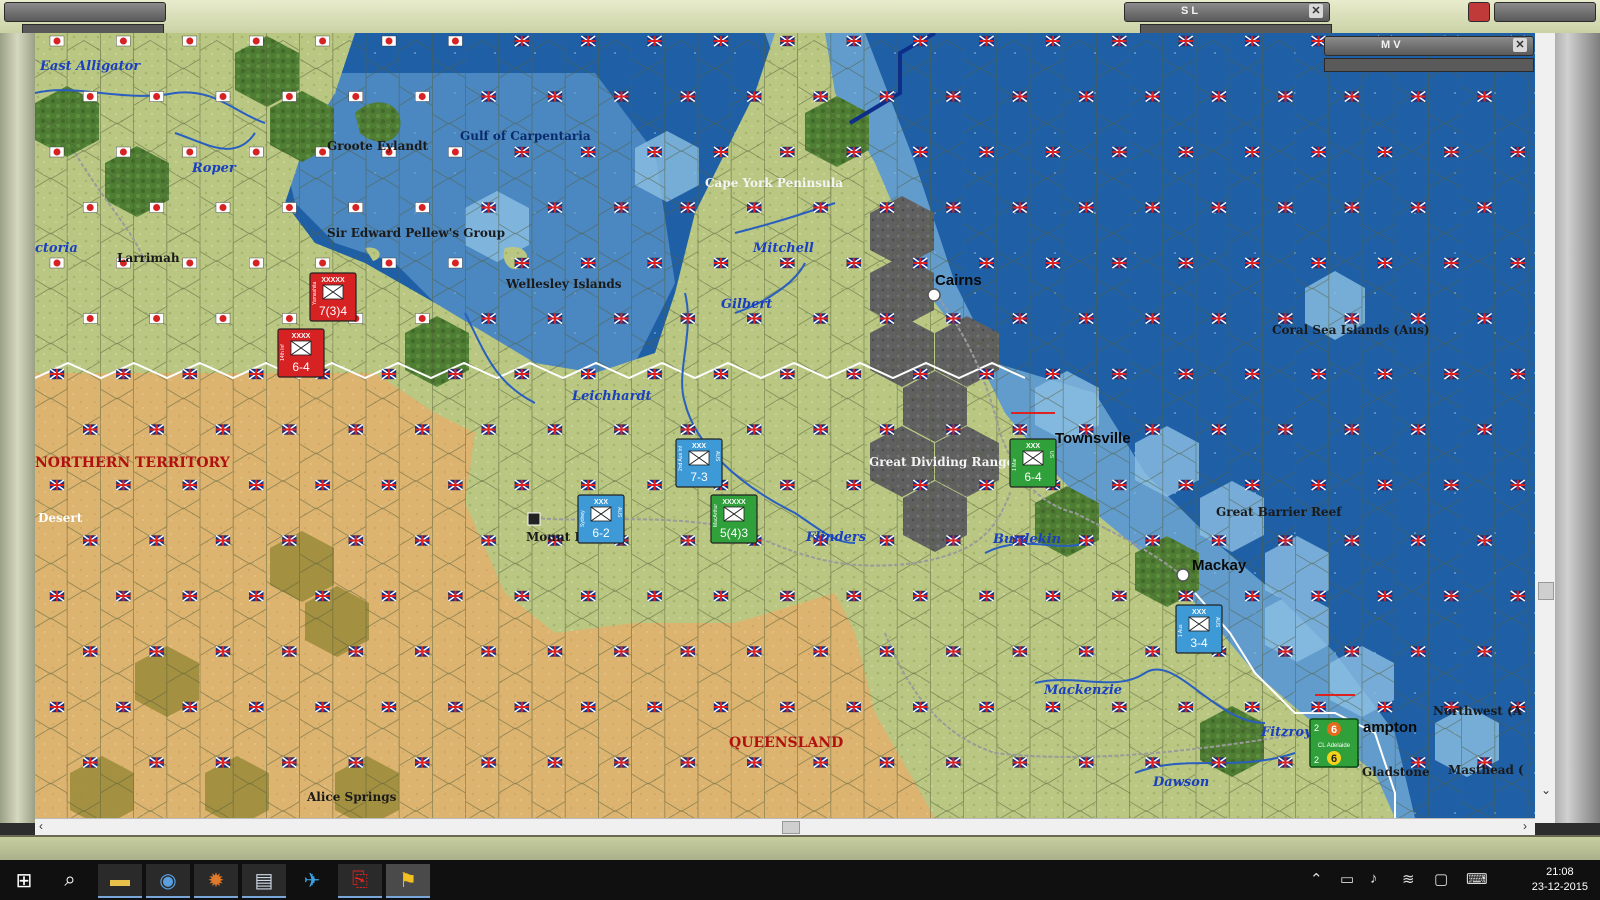  What do you see at coordinates (70, 880) in the screenshot?
I see `search-icon: ⌕` at bounding box center [70, 880].